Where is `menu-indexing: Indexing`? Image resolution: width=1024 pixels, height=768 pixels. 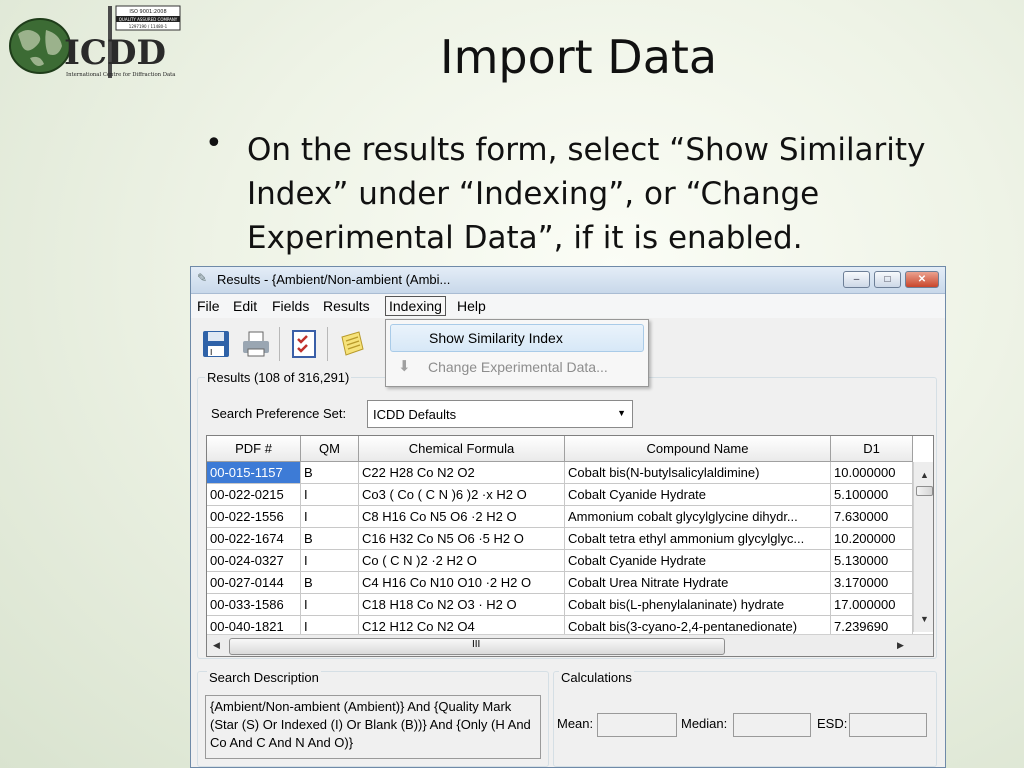 menu-indexing: Indexing is located at coordinates (415, 306).